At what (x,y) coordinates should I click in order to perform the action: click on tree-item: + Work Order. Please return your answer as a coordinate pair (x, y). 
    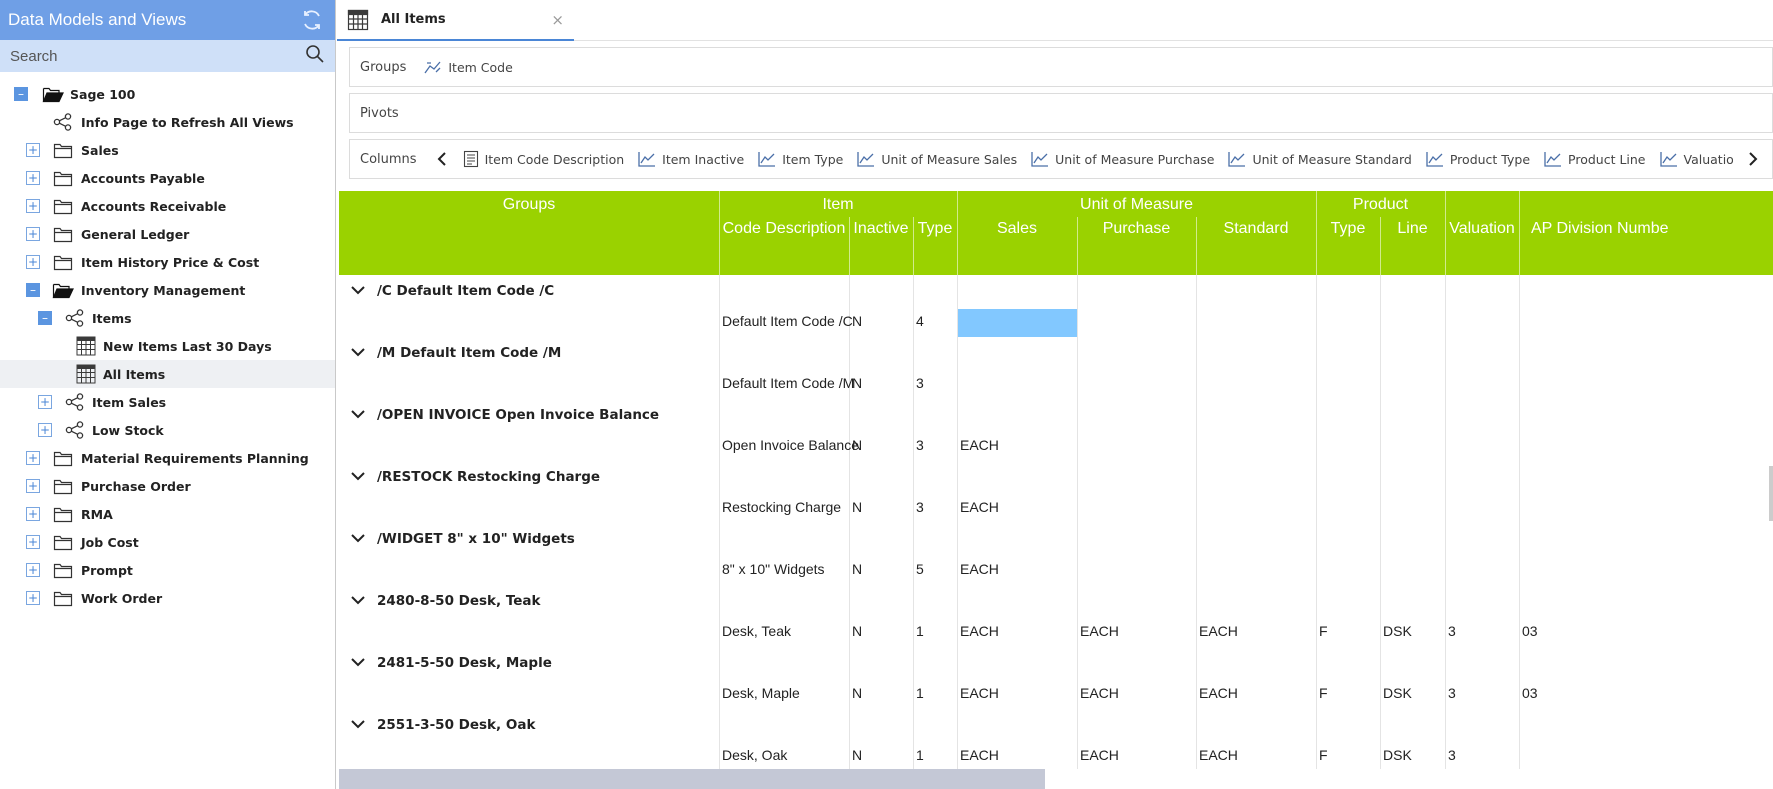
    Looking at the image, I should click on (167, 598).